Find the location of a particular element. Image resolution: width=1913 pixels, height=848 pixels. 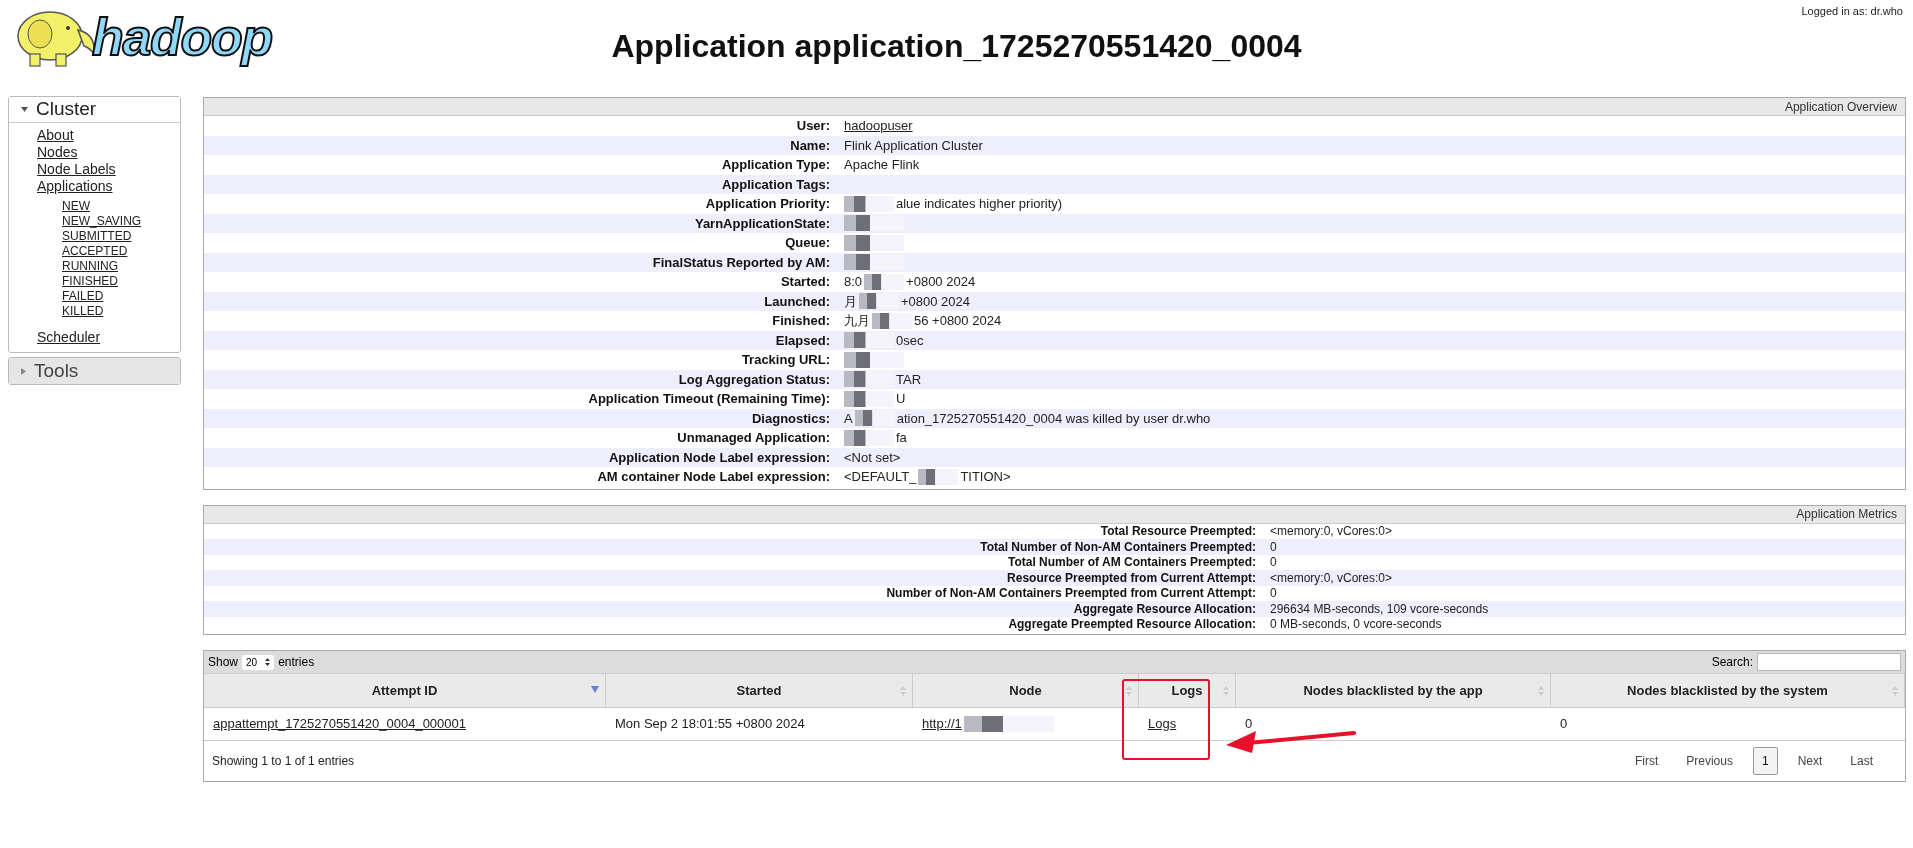

field-value: ation_1725270551420_0004 was killed by user dr.who is located at coordinates (1053, 418).